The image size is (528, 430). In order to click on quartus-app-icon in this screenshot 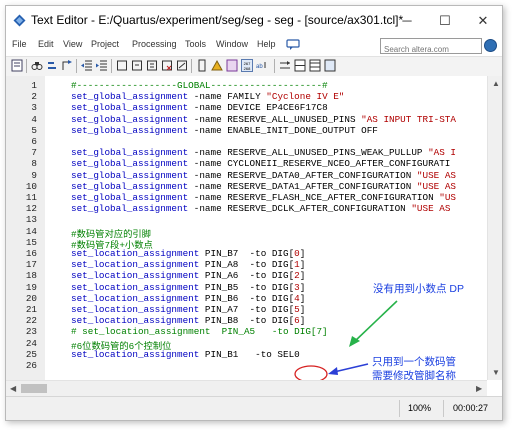, I will do `click(19, 20)`.